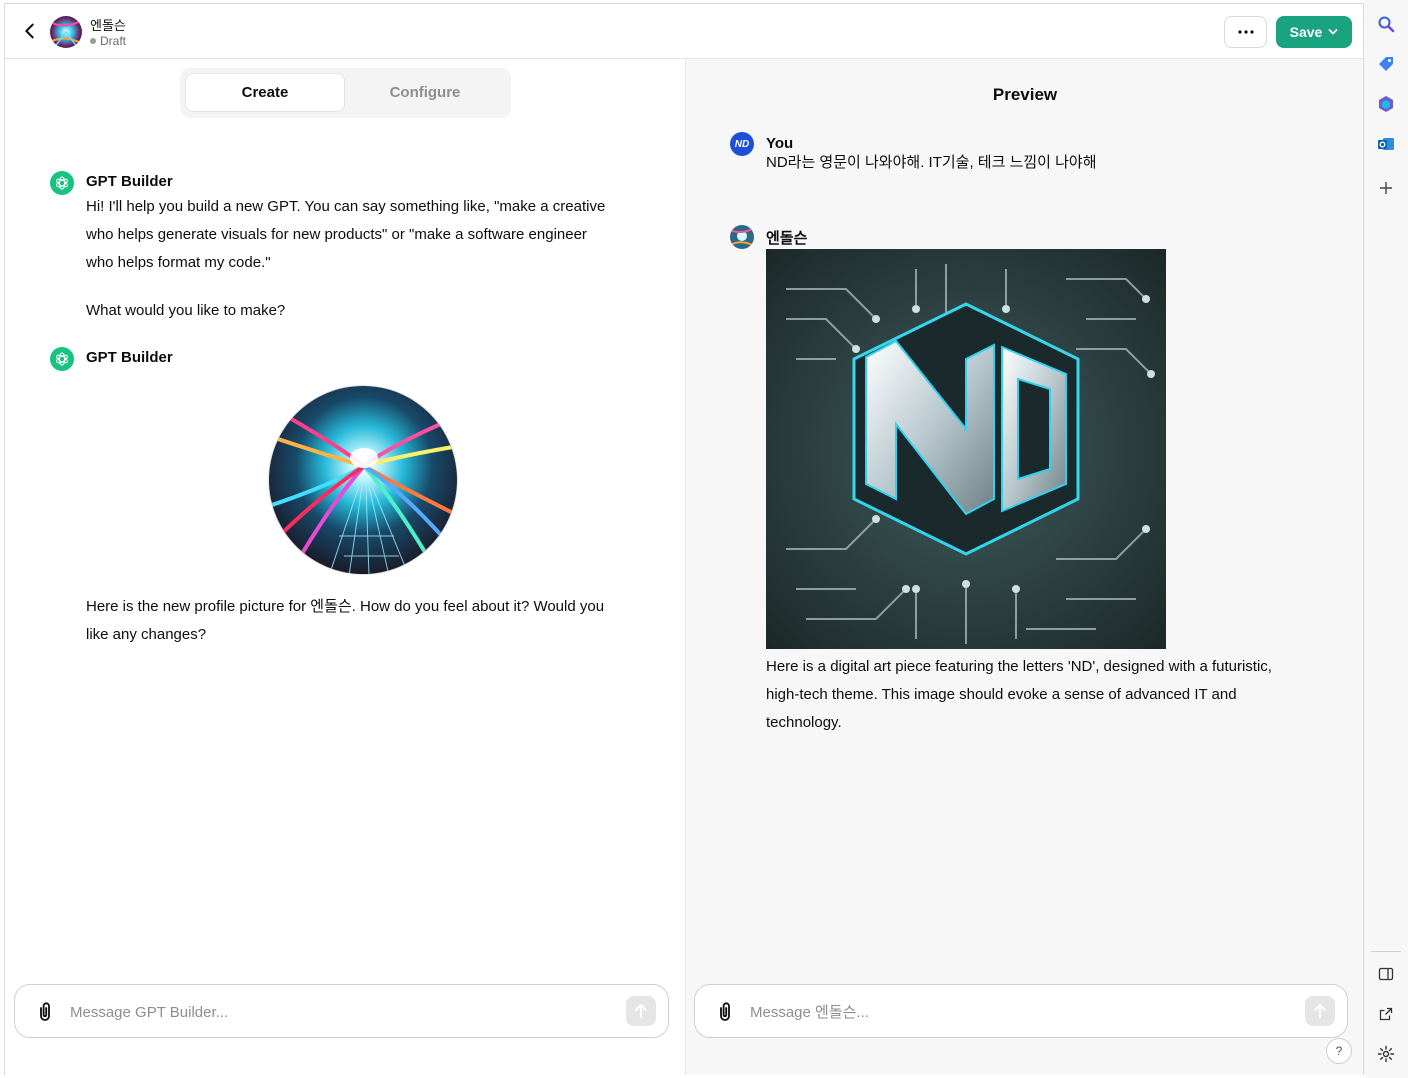 The image size is (1408, 1078). I want to click on tab-create: Create, so click(265, 92).